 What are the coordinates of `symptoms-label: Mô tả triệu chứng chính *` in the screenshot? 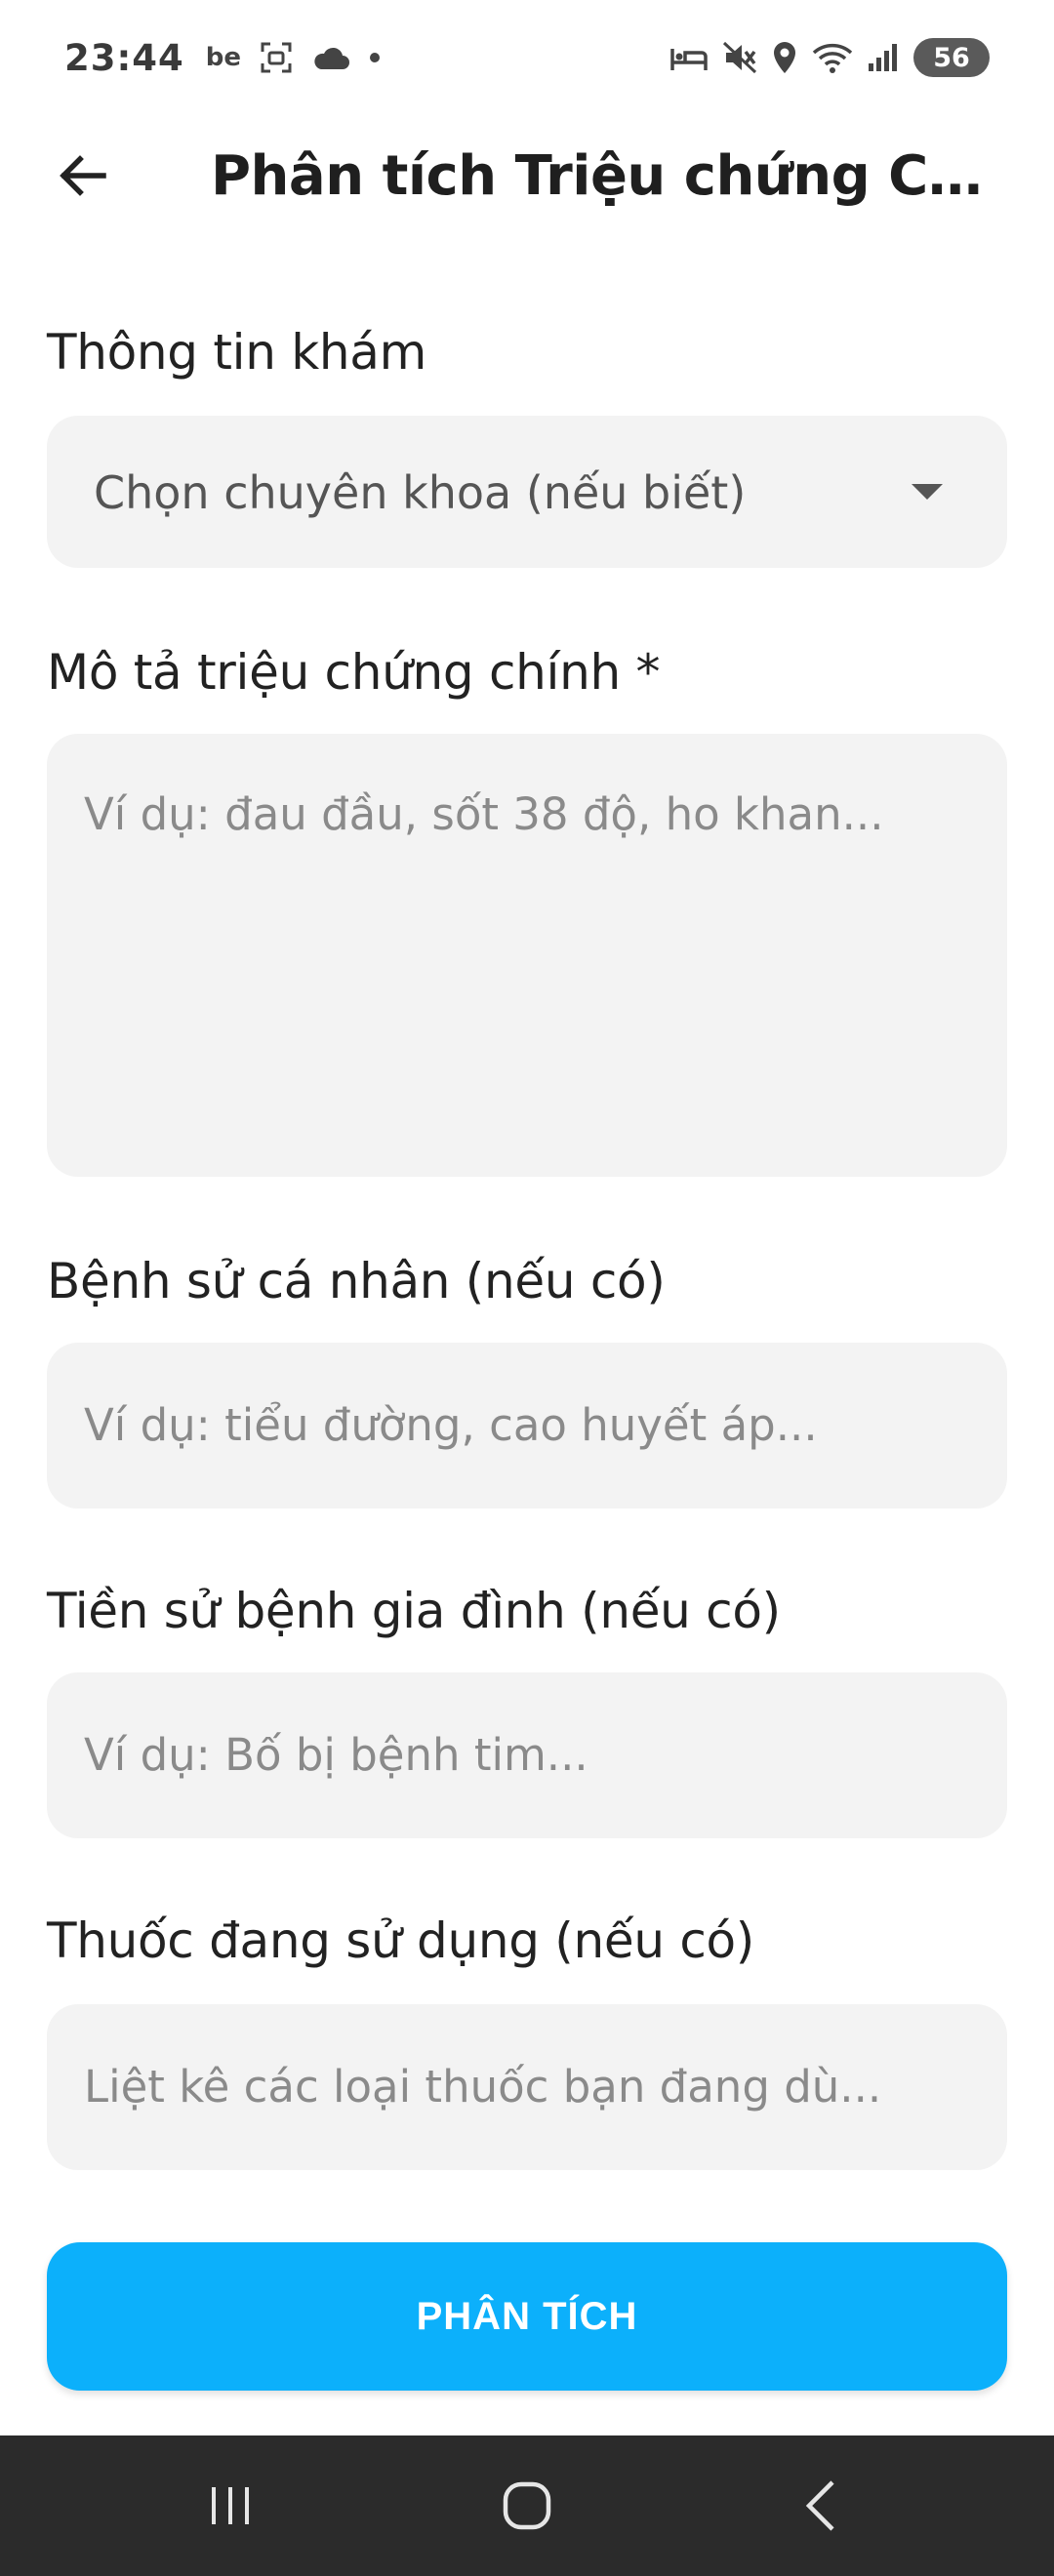 It's located at (354, 672).